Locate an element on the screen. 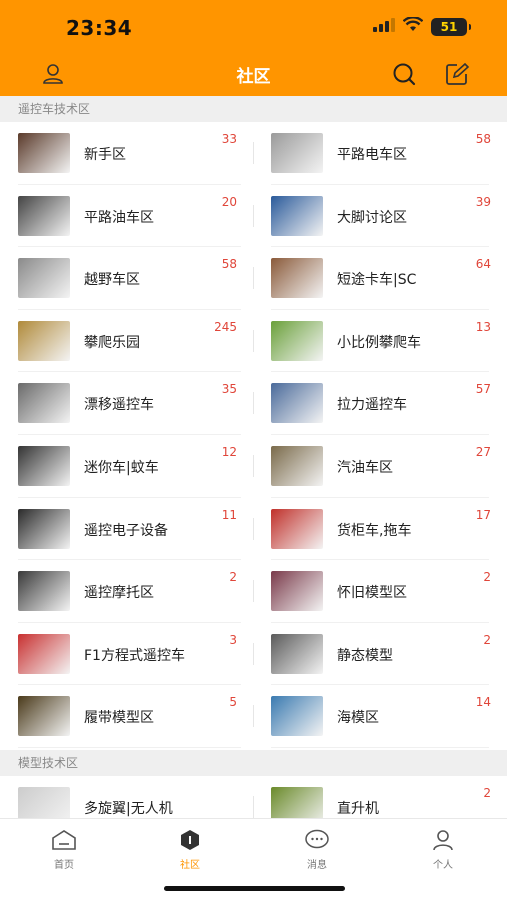  page-title: 社区 is located at coordinates (253, 77).